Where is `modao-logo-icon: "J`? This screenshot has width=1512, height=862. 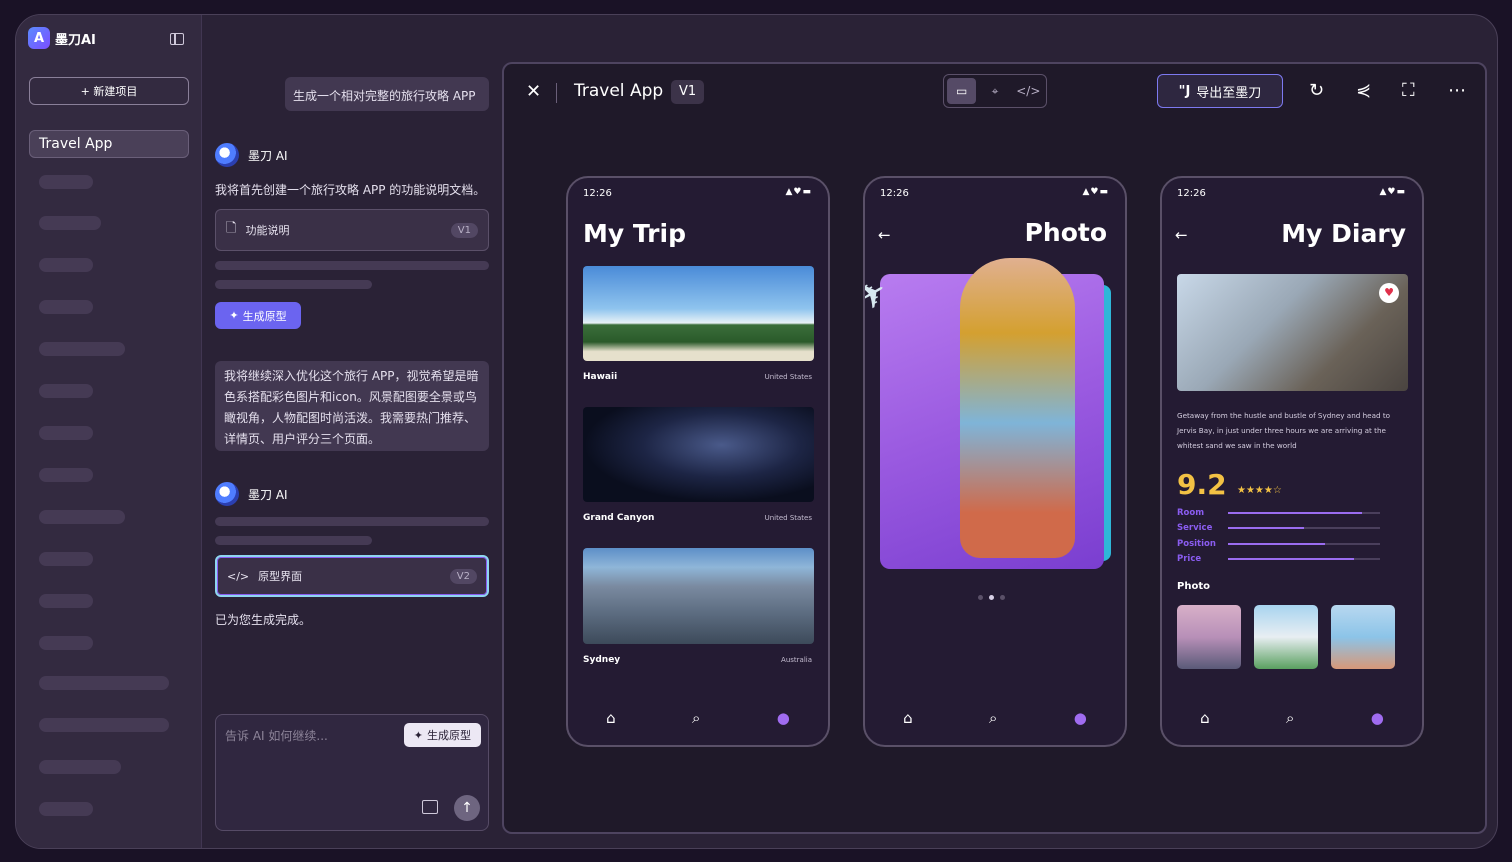 modao-logo-icon: "J is located at coordinates (1184, 91).